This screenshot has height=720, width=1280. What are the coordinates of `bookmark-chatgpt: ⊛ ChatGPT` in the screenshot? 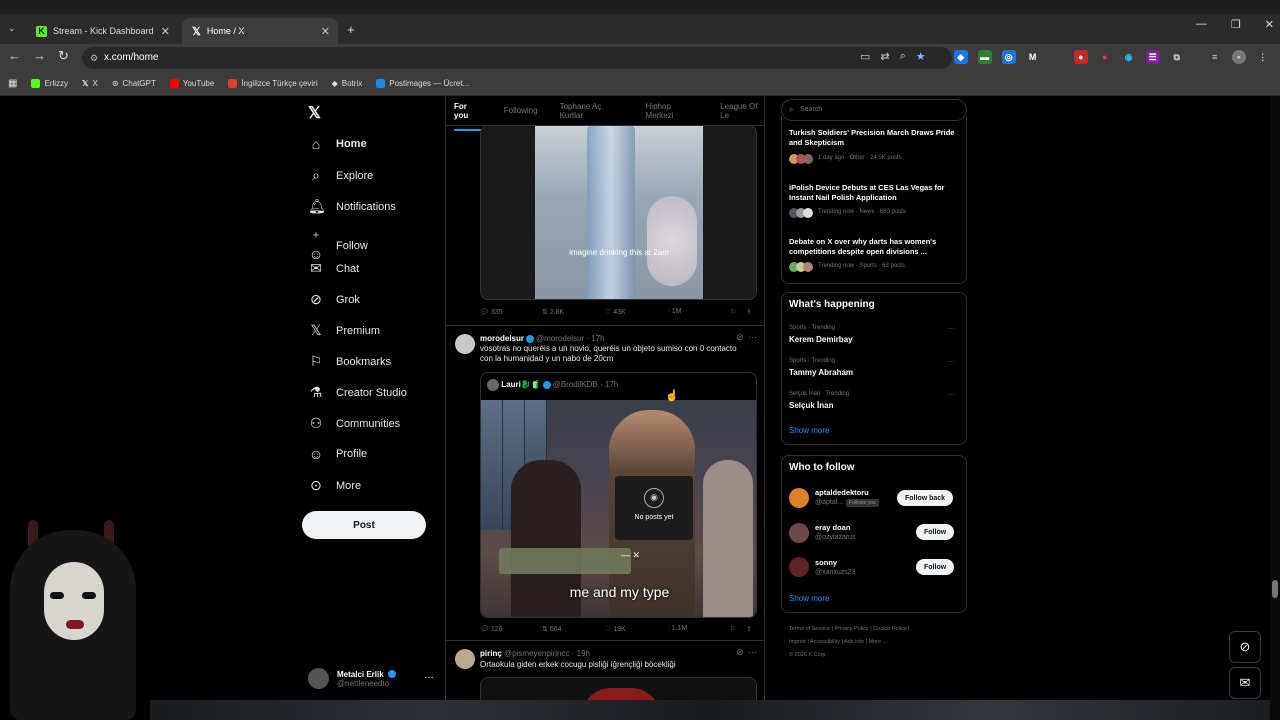 It's located at (134, 83).